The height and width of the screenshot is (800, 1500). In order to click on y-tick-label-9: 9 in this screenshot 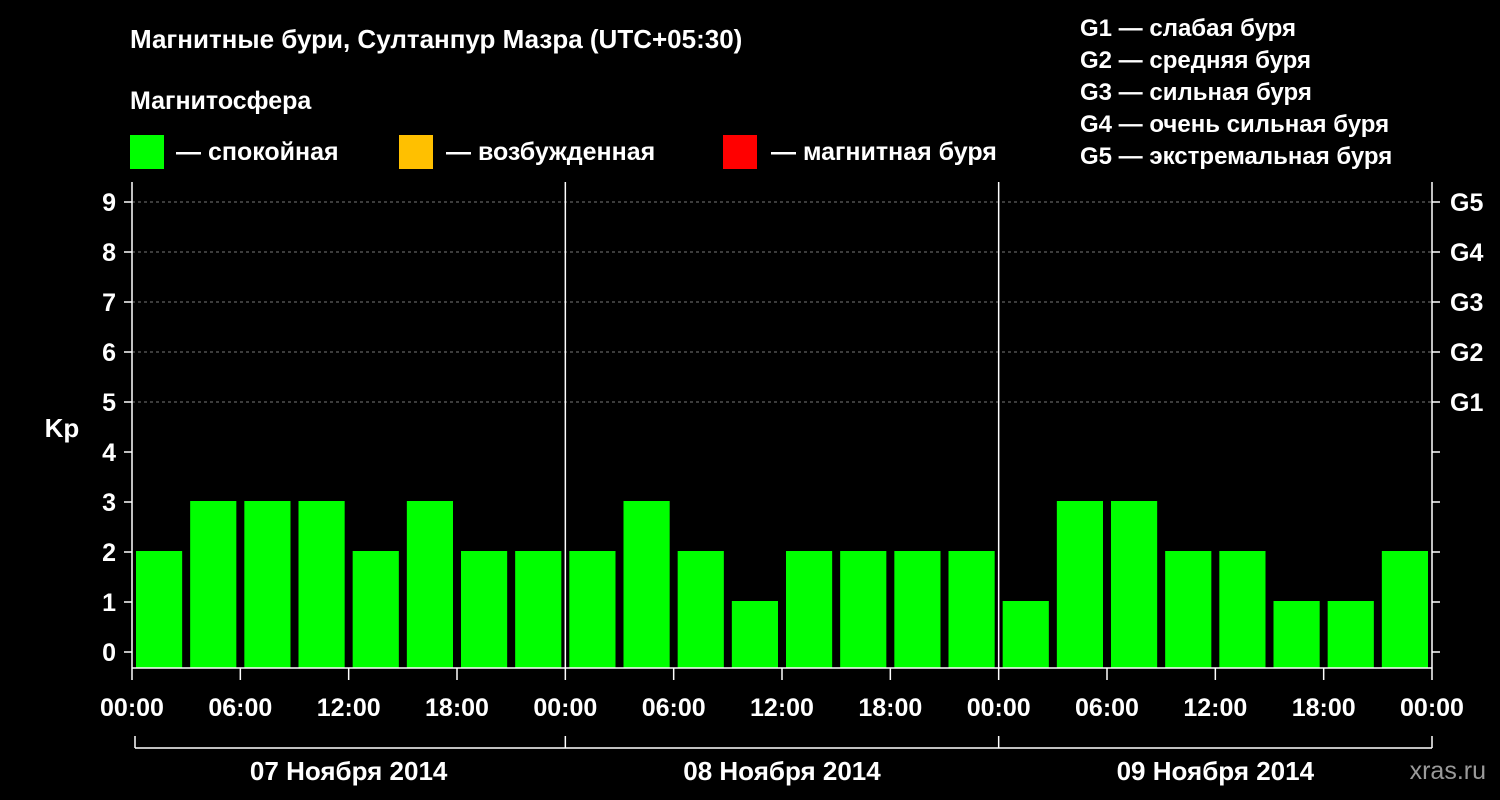, I will do `click(109, 203)`.